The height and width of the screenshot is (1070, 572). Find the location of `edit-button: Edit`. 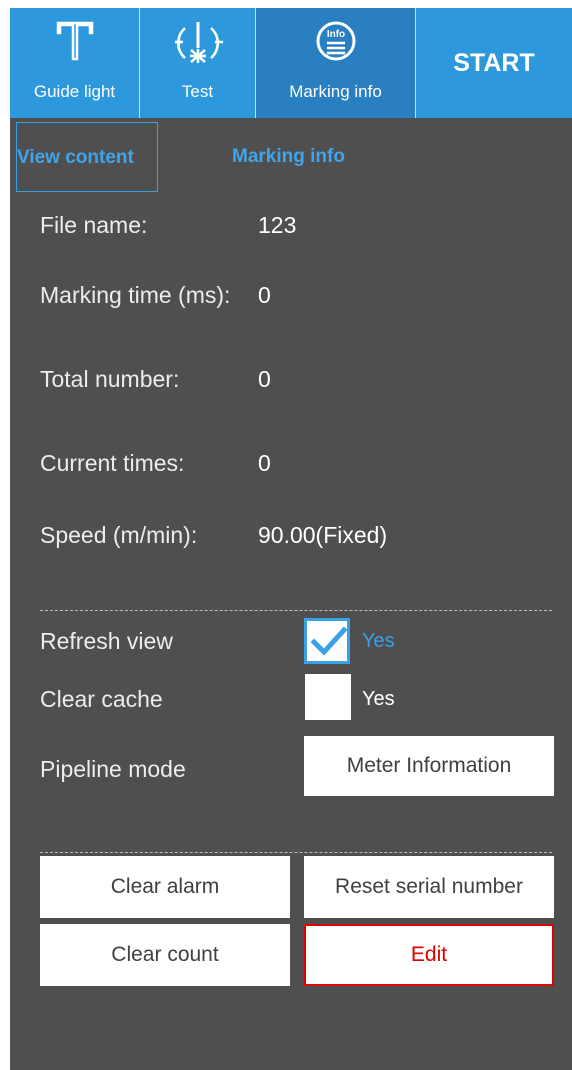

edit-button: Edit is located at coordinates (429, 955).